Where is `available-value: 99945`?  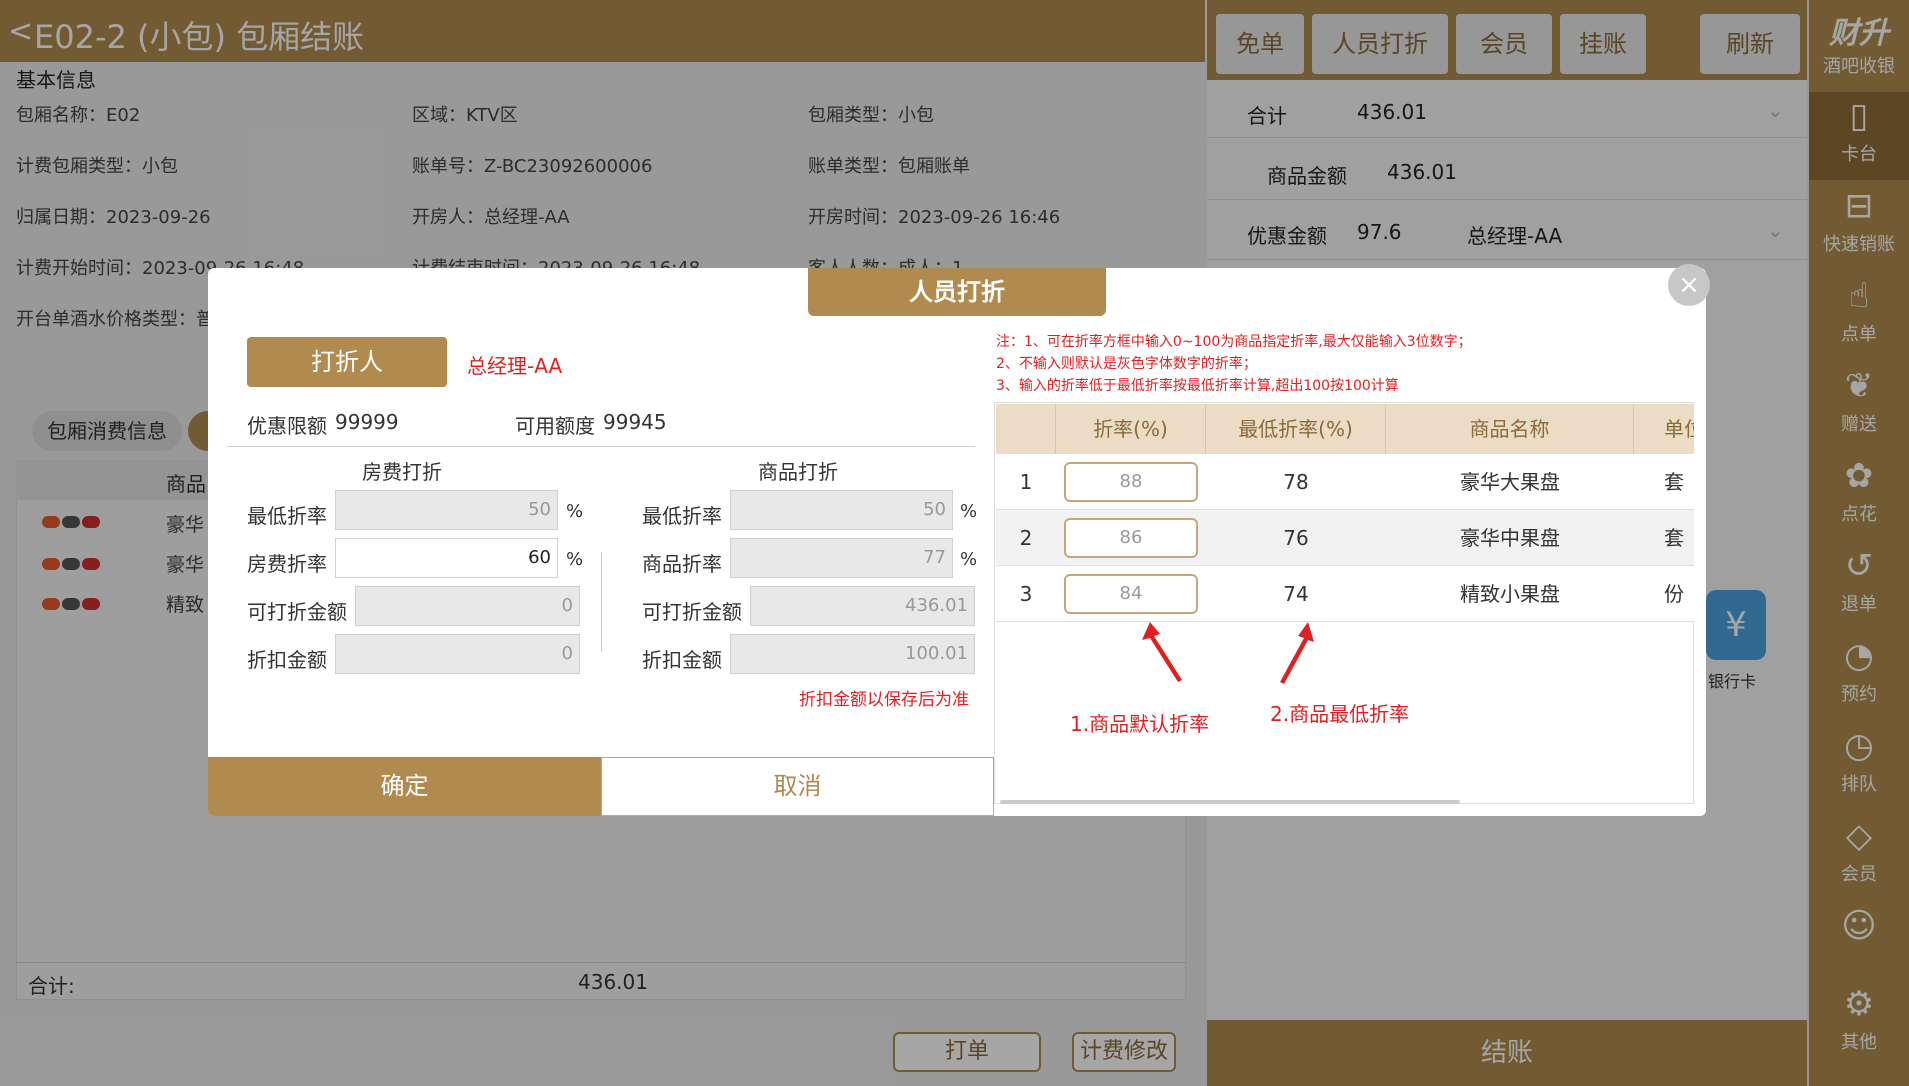
available-value: 99945 is located at coordinates (635, 422).